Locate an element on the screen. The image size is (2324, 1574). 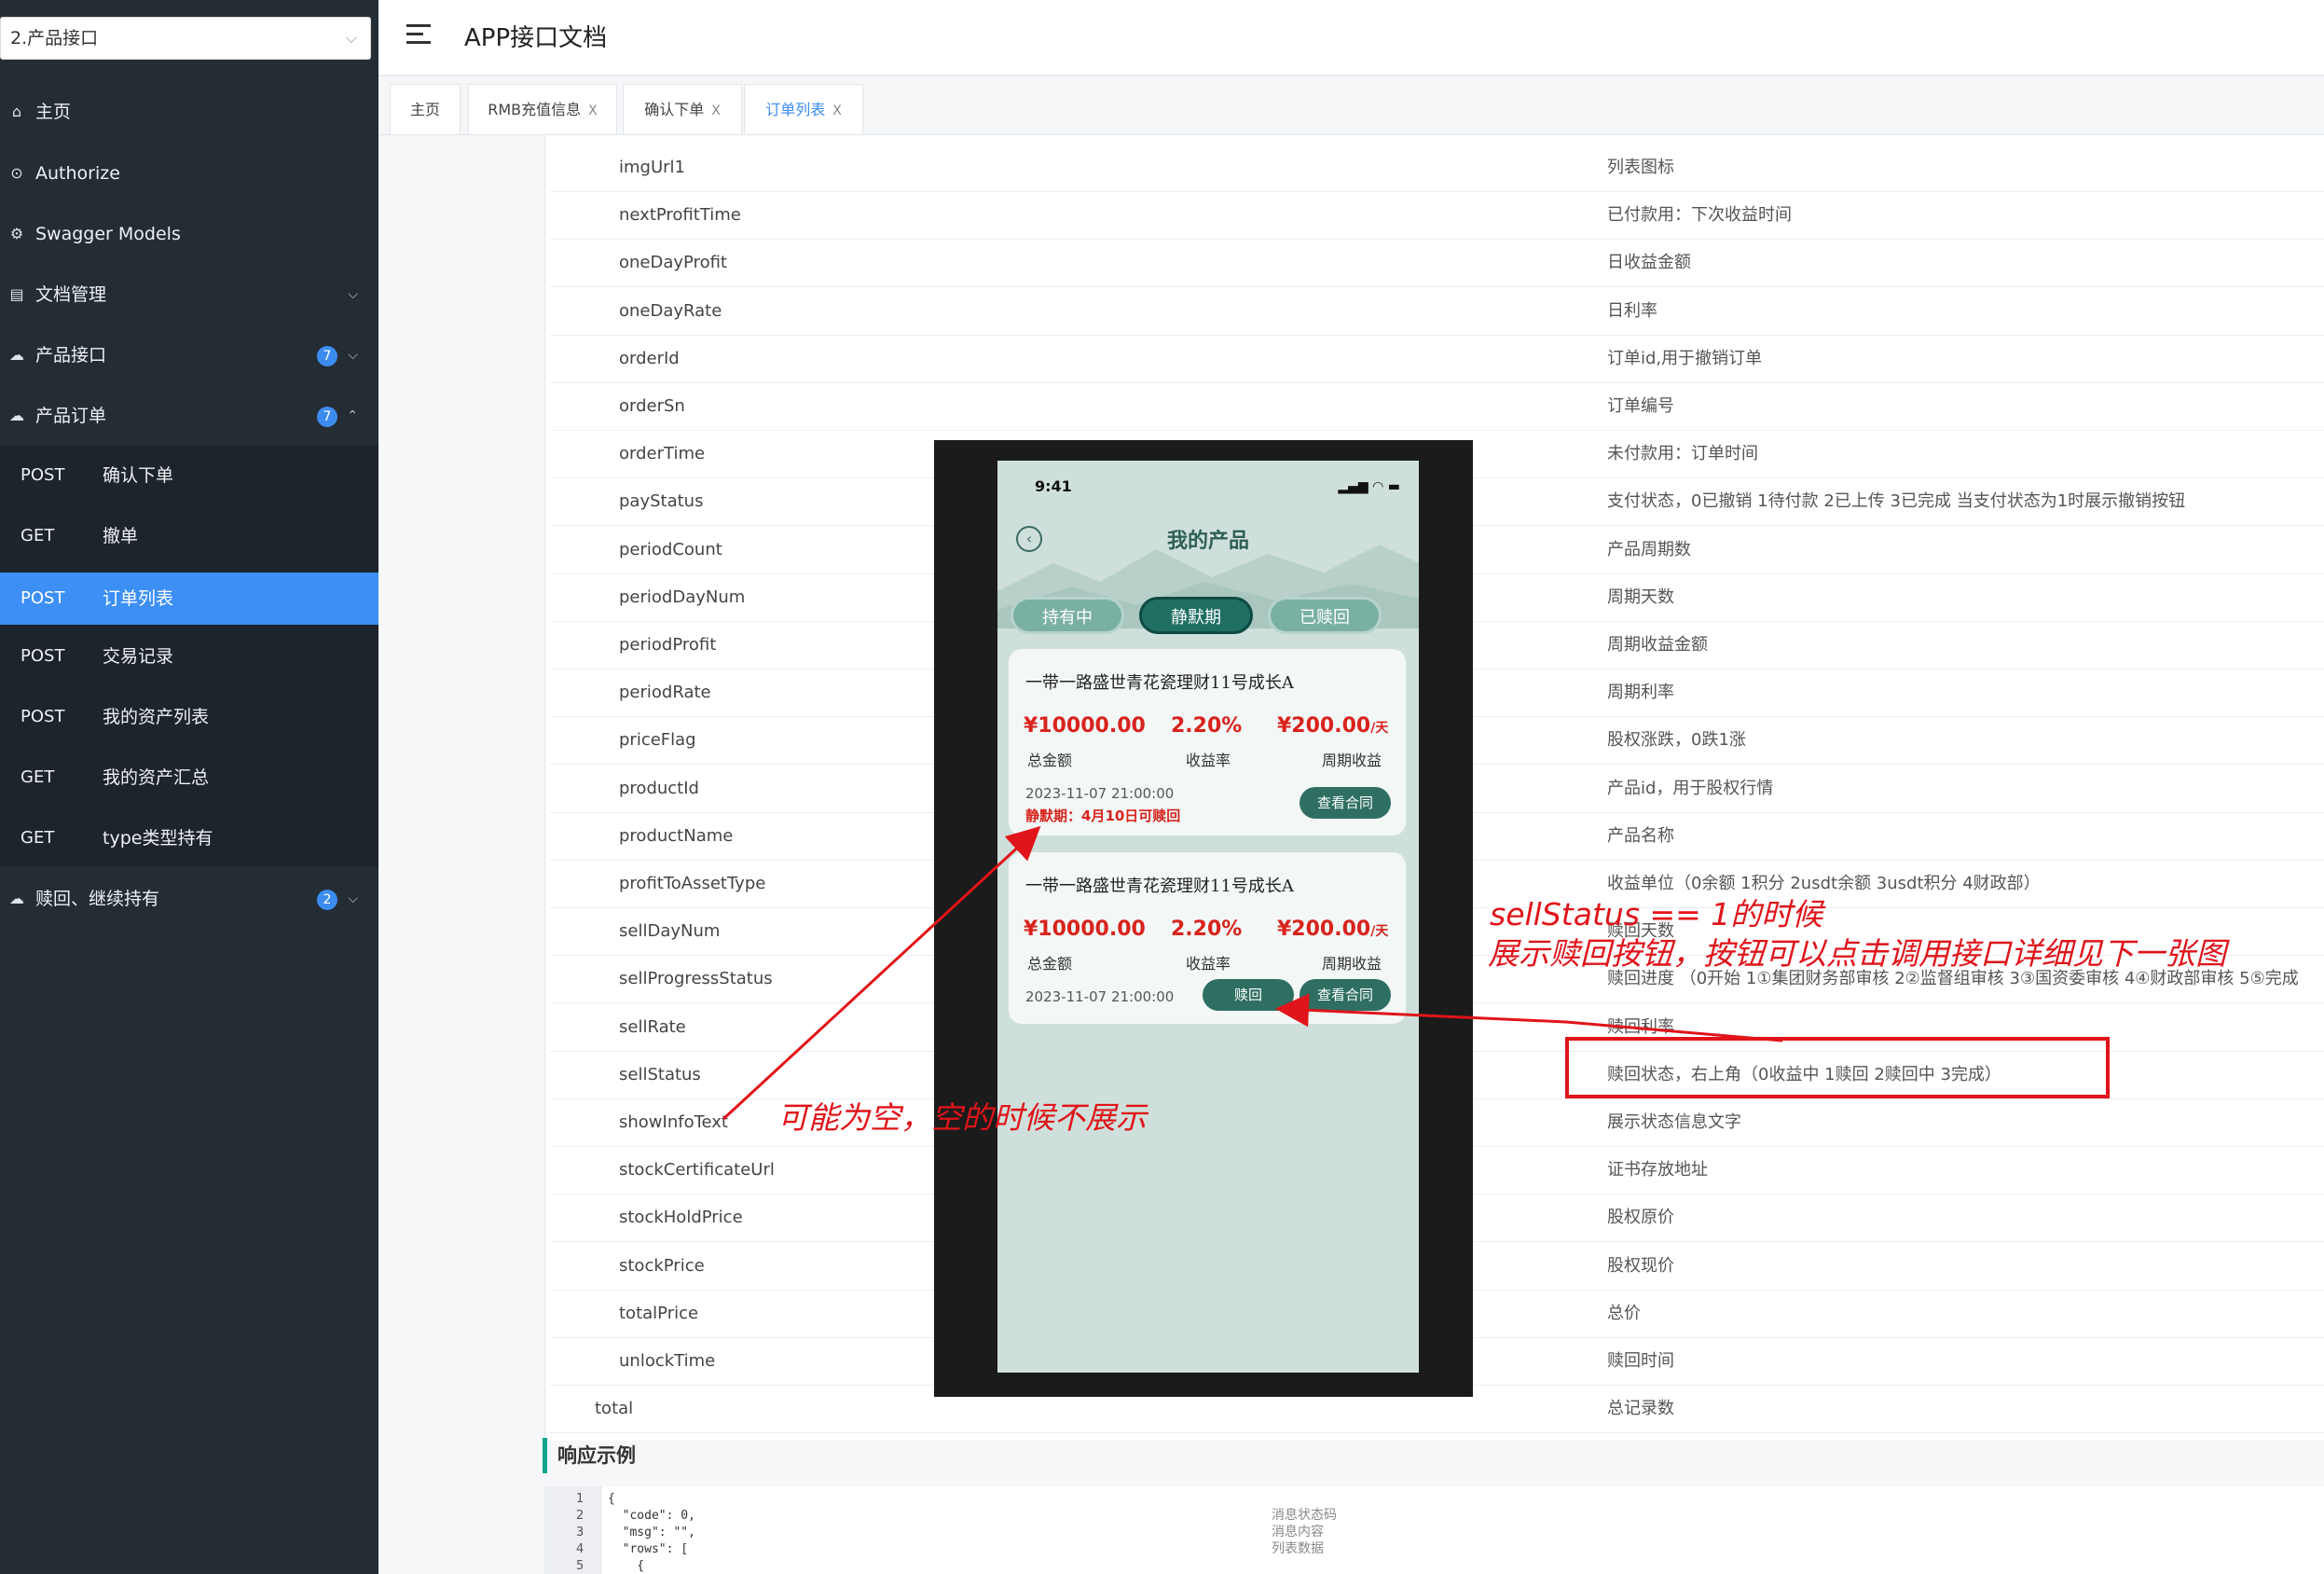
tab-label: 主页 is located at coordinates (424, 109).